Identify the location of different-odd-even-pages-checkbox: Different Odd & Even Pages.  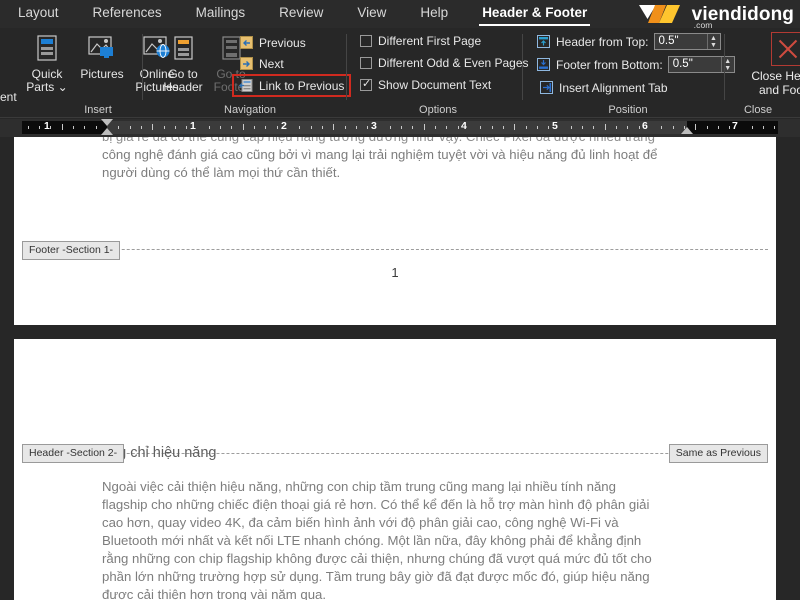
(444, 63).